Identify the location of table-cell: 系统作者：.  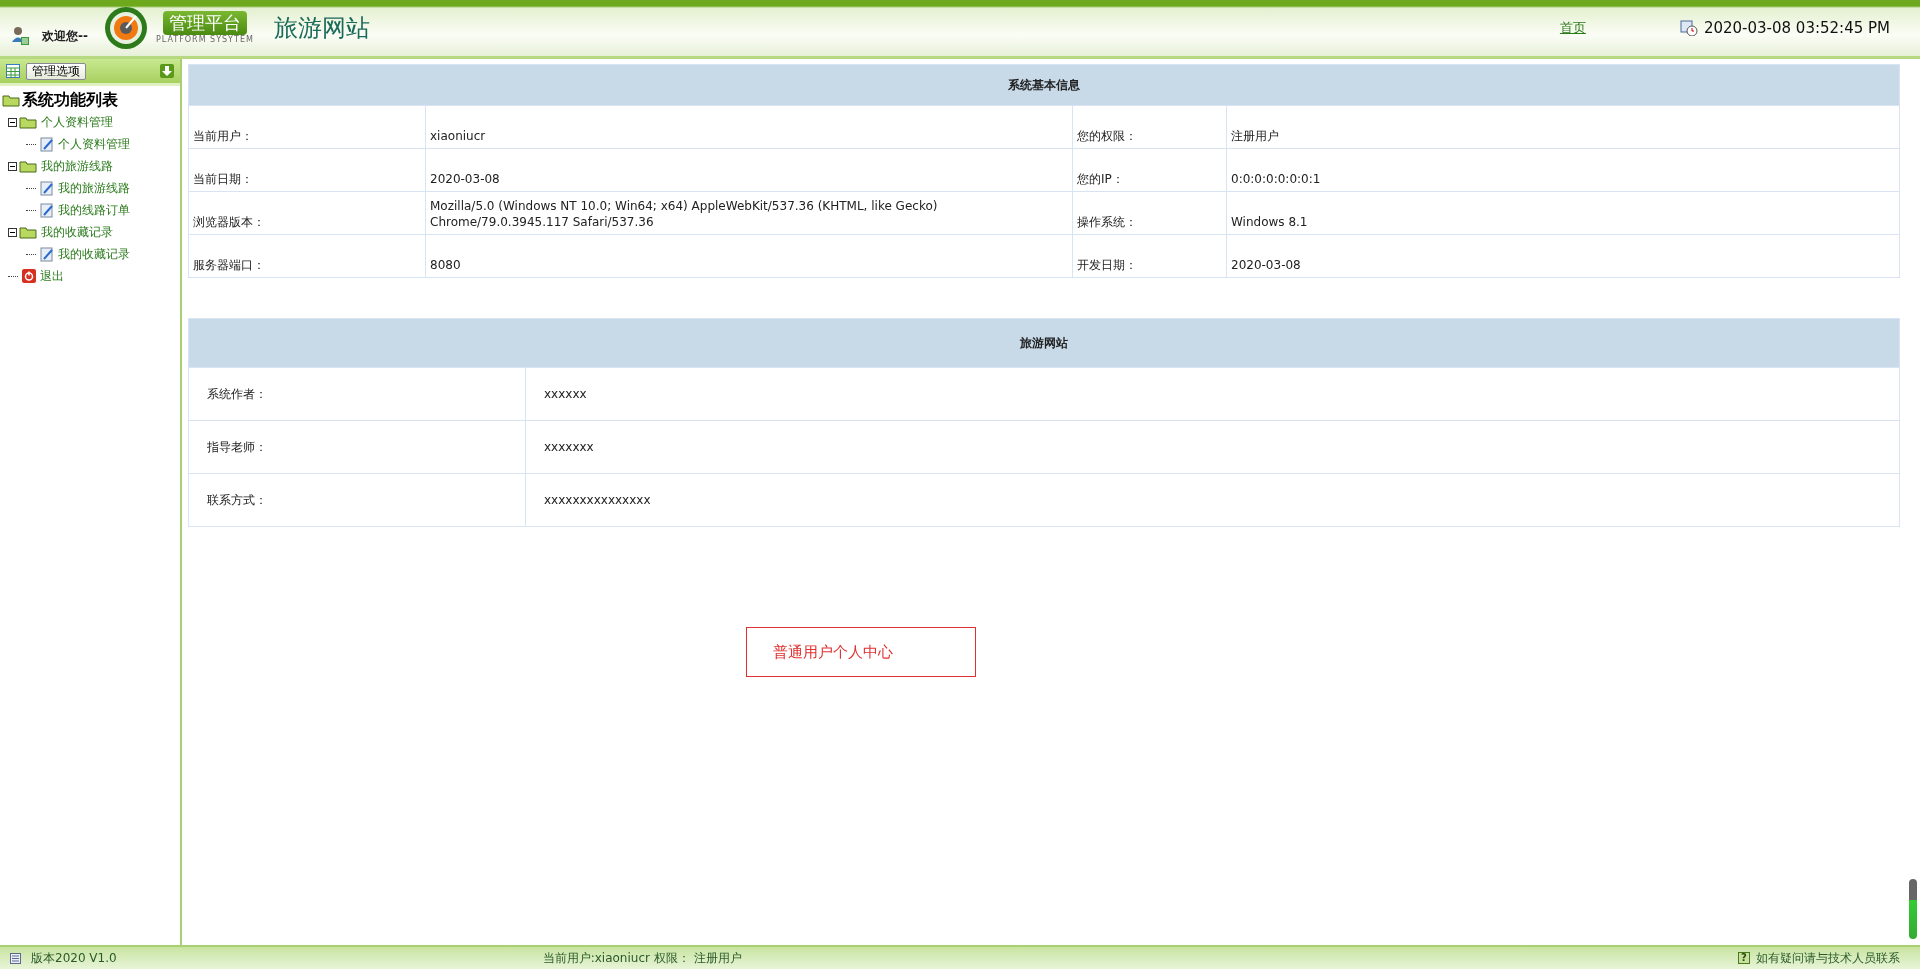
(357, 394).